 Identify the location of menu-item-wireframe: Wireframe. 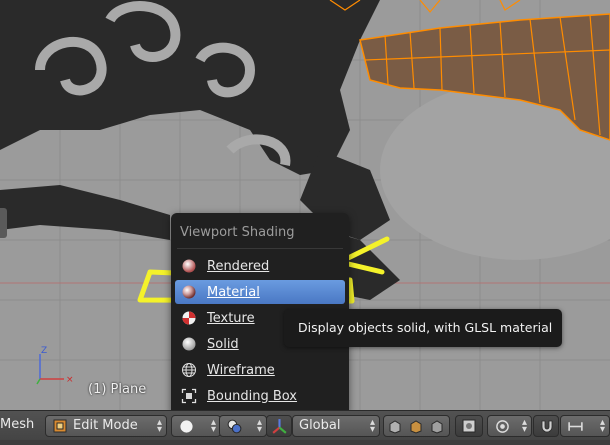
(260, 370).